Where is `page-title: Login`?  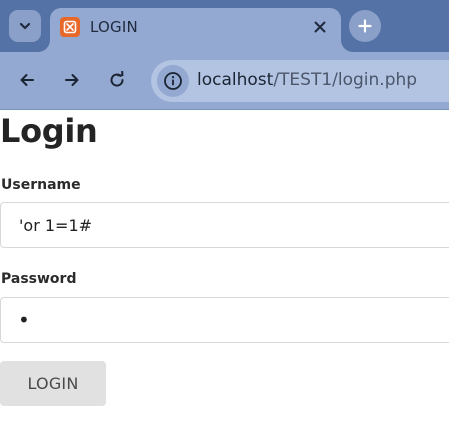 page-title: Login is located at coordinates (49, 131).